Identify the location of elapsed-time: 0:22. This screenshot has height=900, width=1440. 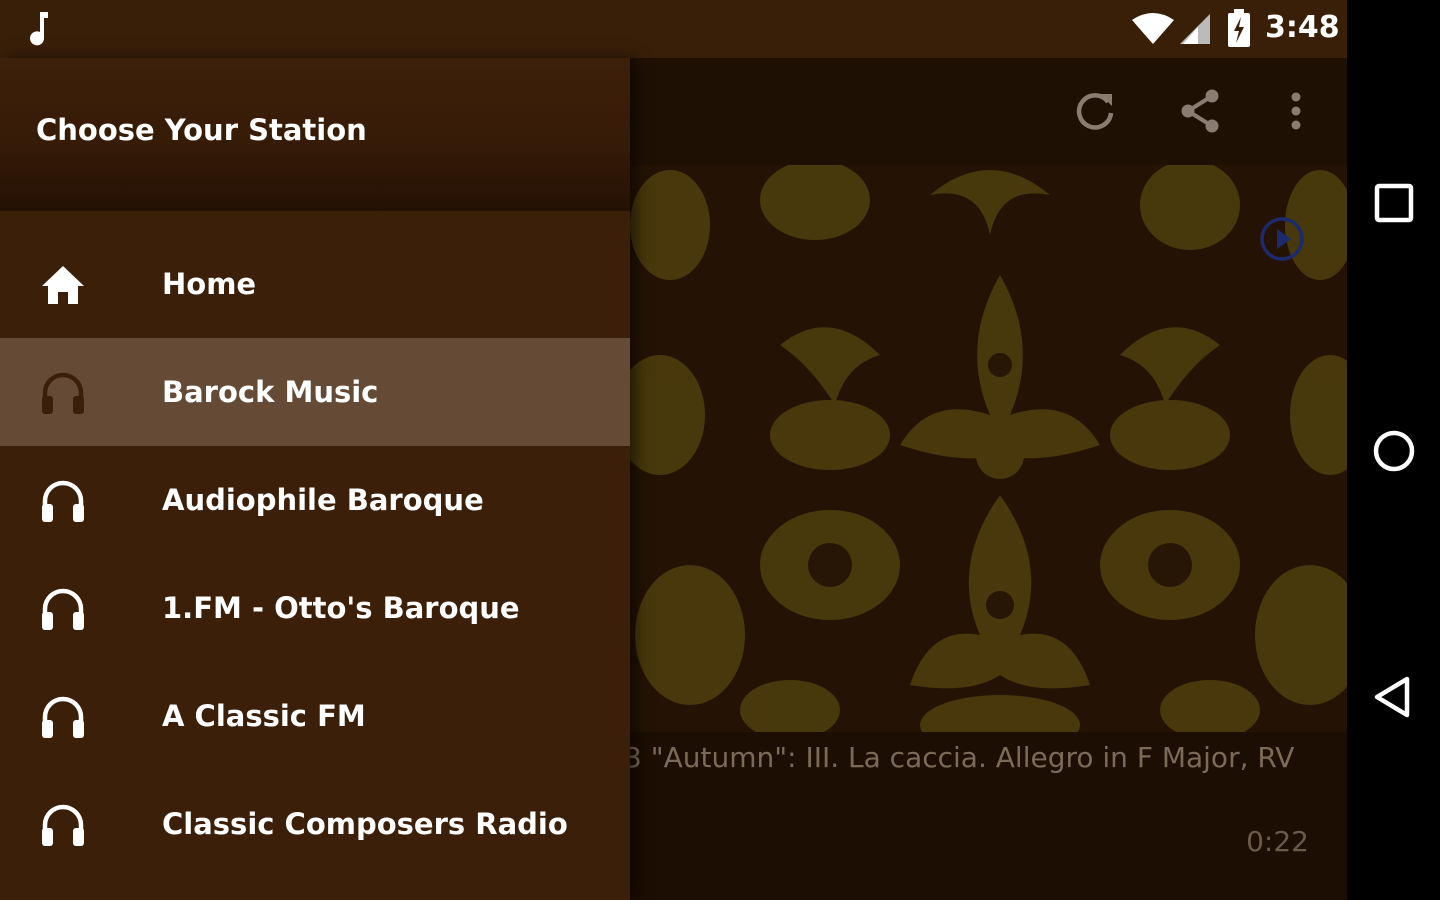
(1277, 841).